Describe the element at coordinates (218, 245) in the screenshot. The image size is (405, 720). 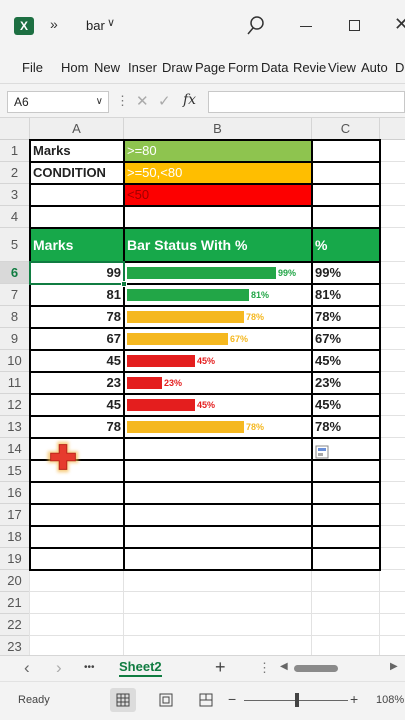
I see `header-bar-status: Bar Status With %` at that location.